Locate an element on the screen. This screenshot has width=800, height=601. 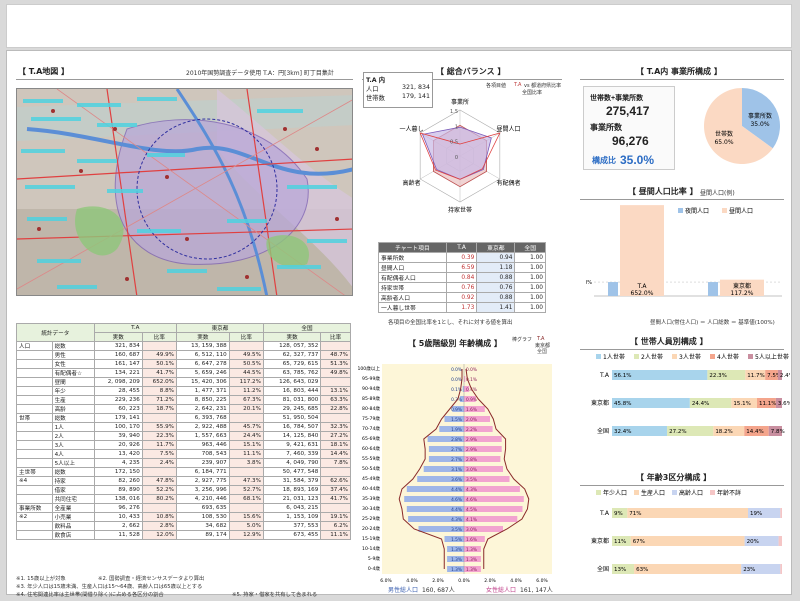
radar-axis-label: 昼間人口 is located at coordinates (508, 129).